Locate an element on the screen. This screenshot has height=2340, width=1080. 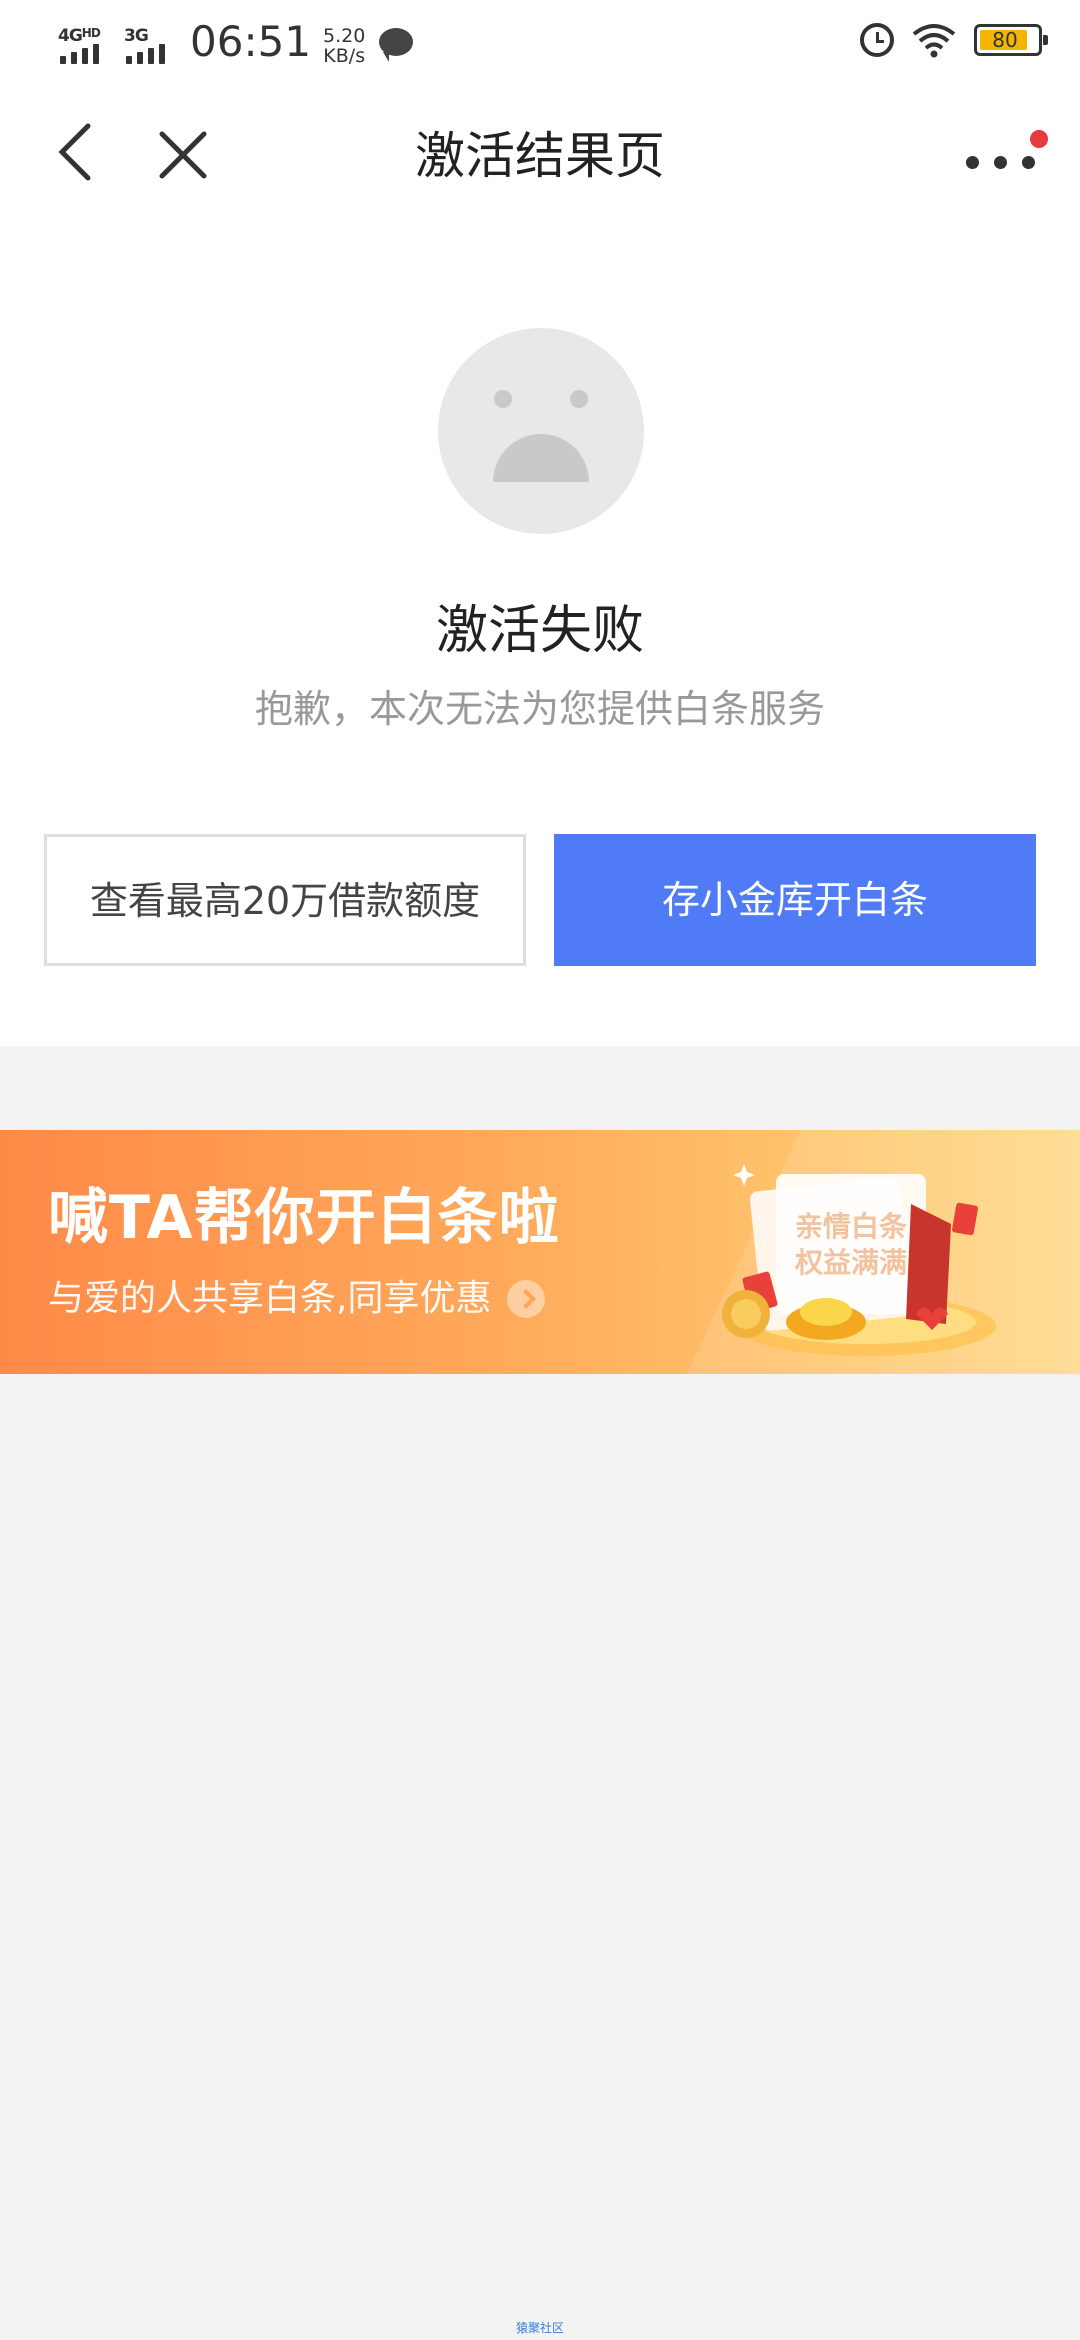
status-left: 4GHD 3G 06:51 5.20 KB/s is located at coordinates (236, 41).